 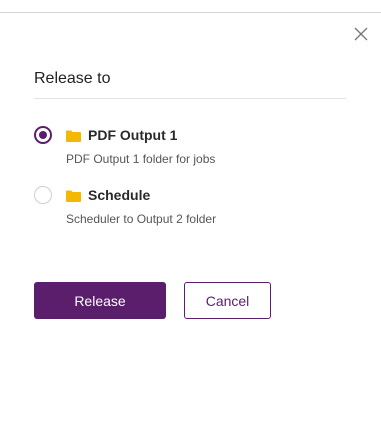 I want to click on cancel-button: Cancel, so click(x=227, y=300).